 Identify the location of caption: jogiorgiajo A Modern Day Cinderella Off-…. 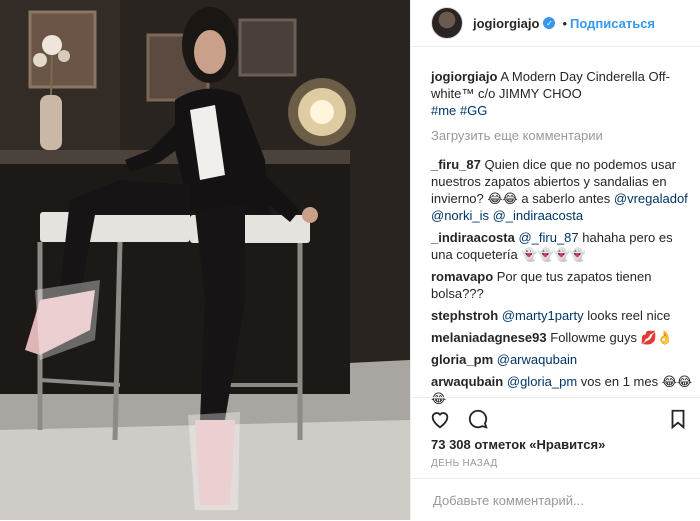
(562, 93).